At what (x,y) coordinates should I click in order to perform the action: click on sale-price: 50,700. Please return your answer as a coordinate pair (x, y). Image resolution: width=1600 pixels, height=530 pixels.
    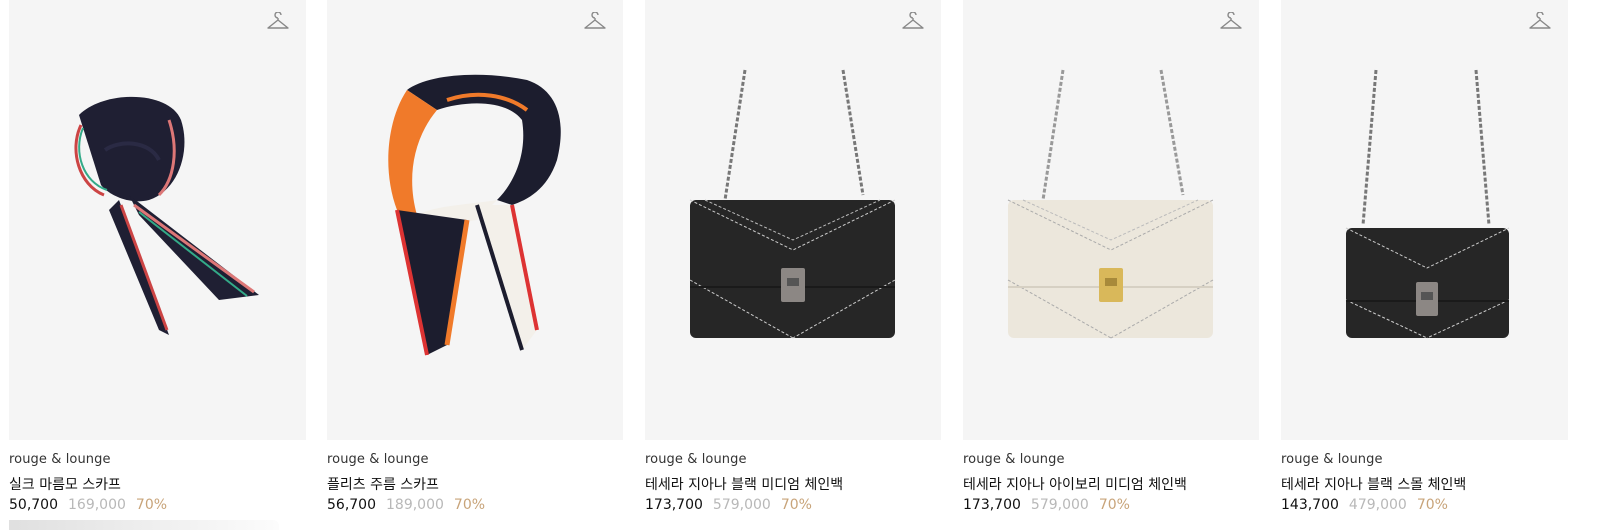
    Looking at the image, I should click on (33, 505).